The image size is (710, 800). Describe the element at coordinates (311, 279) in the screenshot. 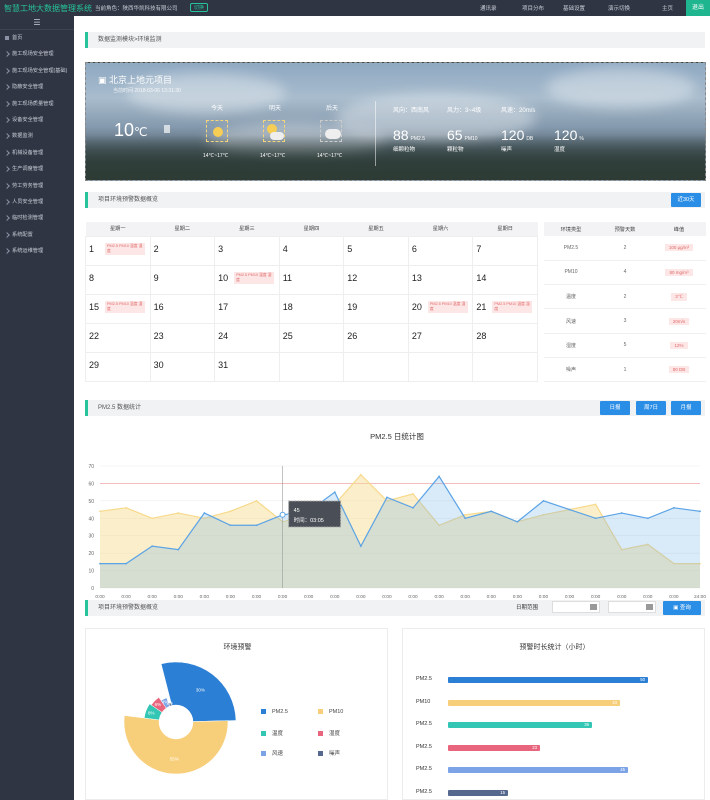

I see `calendar-day: 11` at that location.